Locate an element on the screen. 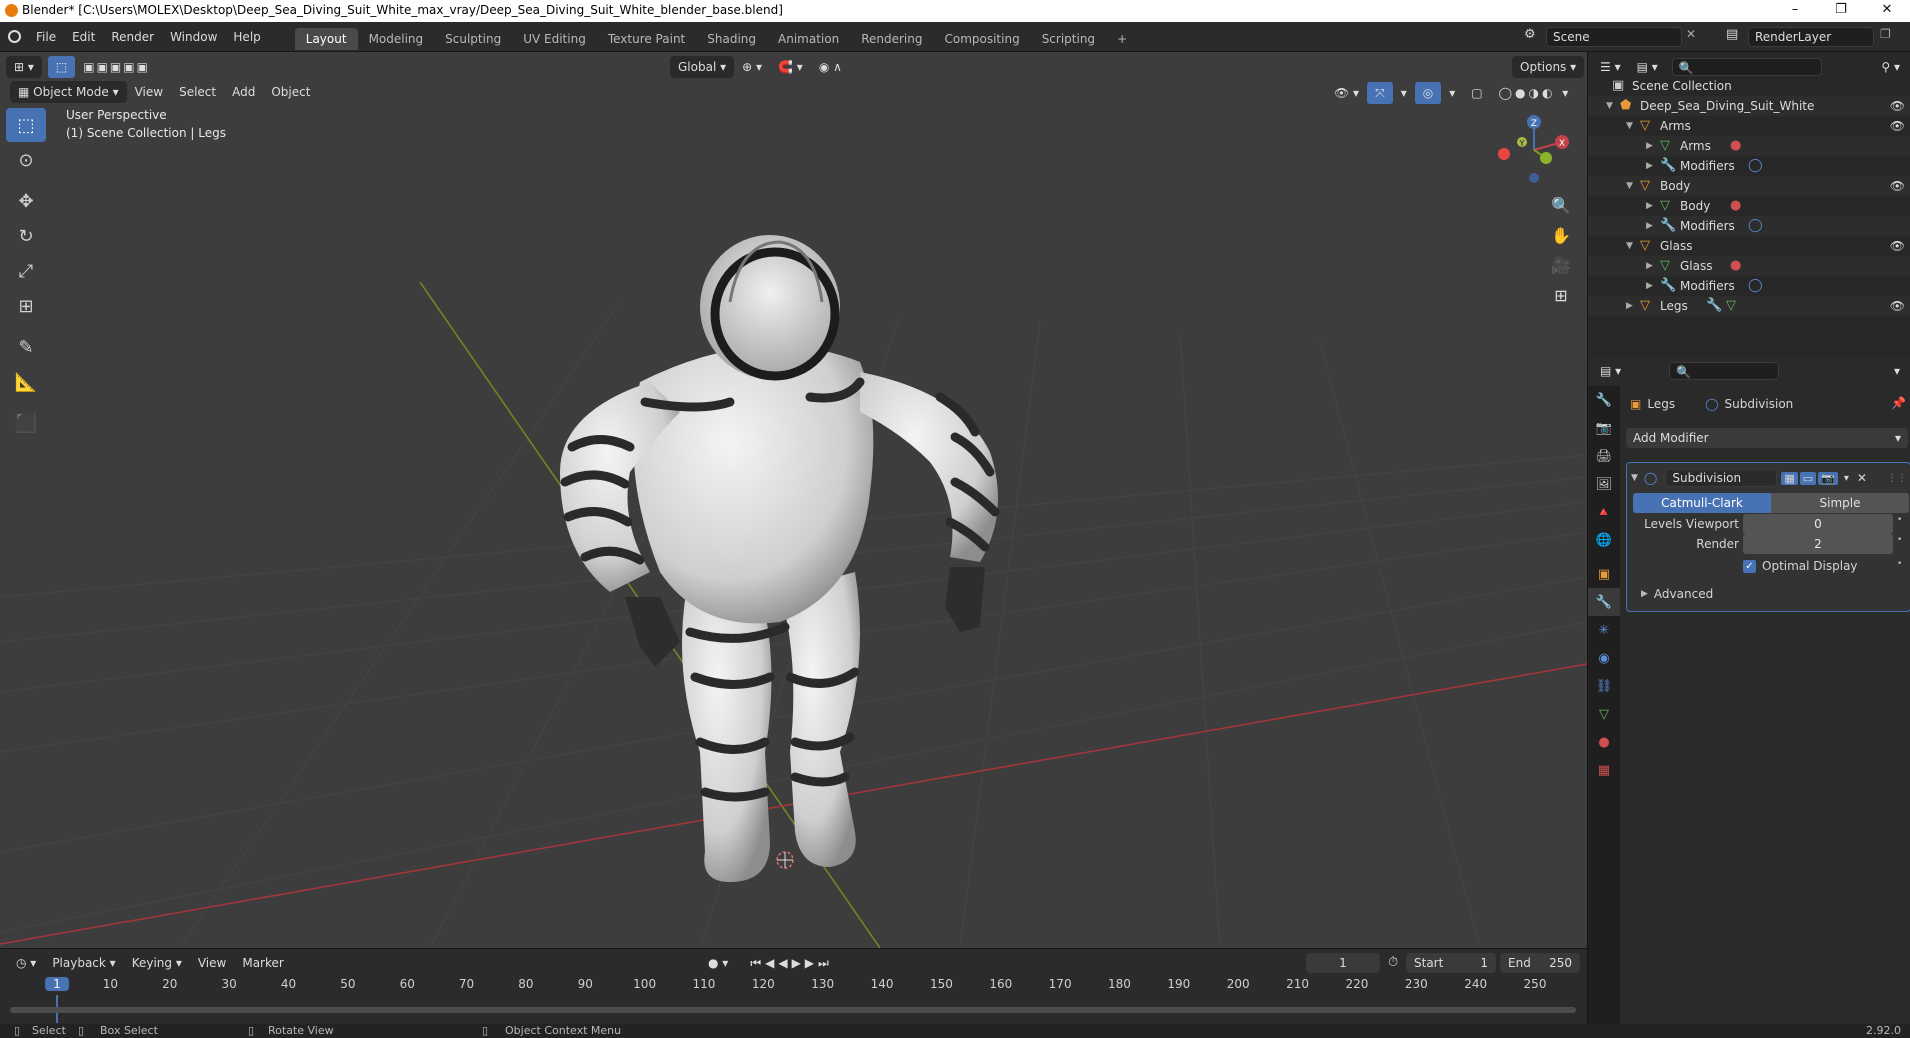 The width and height of the screenshot is (1910, 1038). close-button: ✕ is located at coordinates (1887, 11).